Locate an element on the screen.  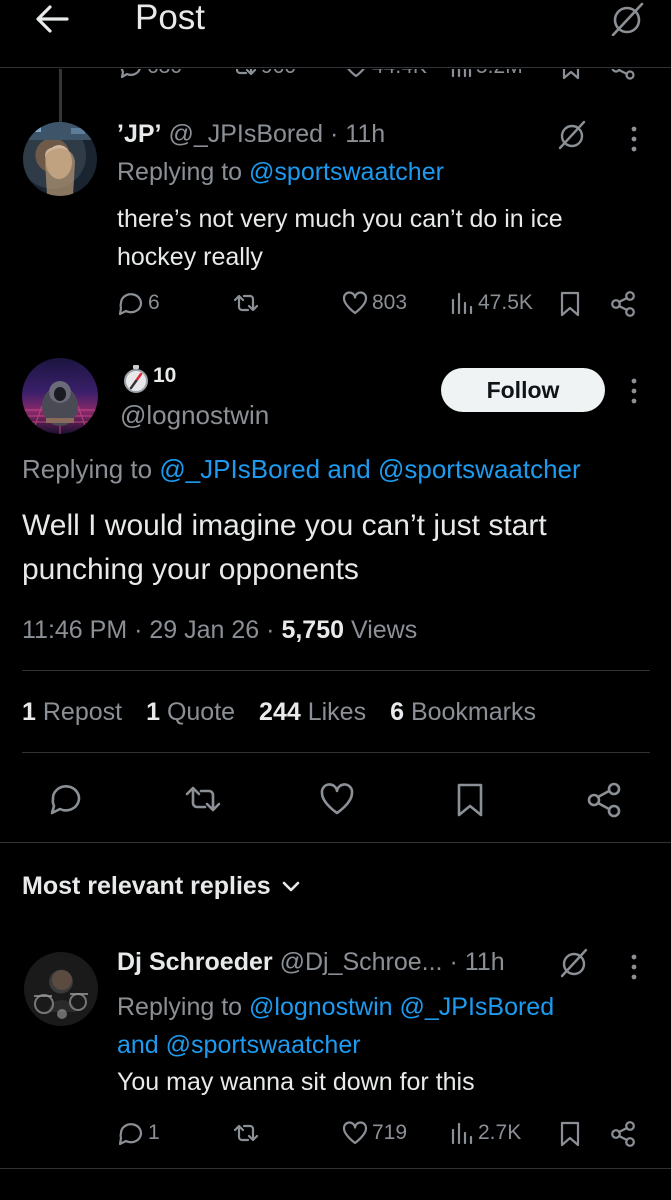
chevron-down-icon is located at coordinates (291, 886).